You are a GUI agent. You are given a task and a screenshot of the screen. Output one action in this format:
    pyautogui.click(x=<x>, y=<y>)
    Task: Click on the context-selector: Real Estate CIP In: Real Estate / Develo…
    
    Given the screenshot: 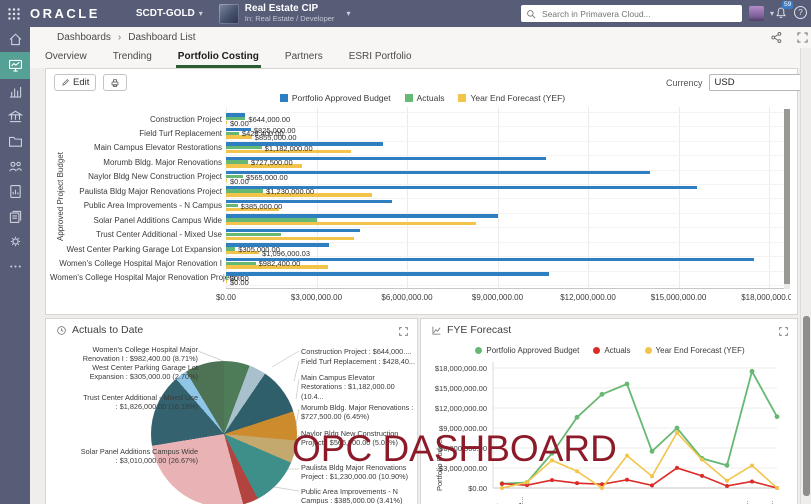 What is the action you would take?
    pyautogui.click(x=290, y=13)
    